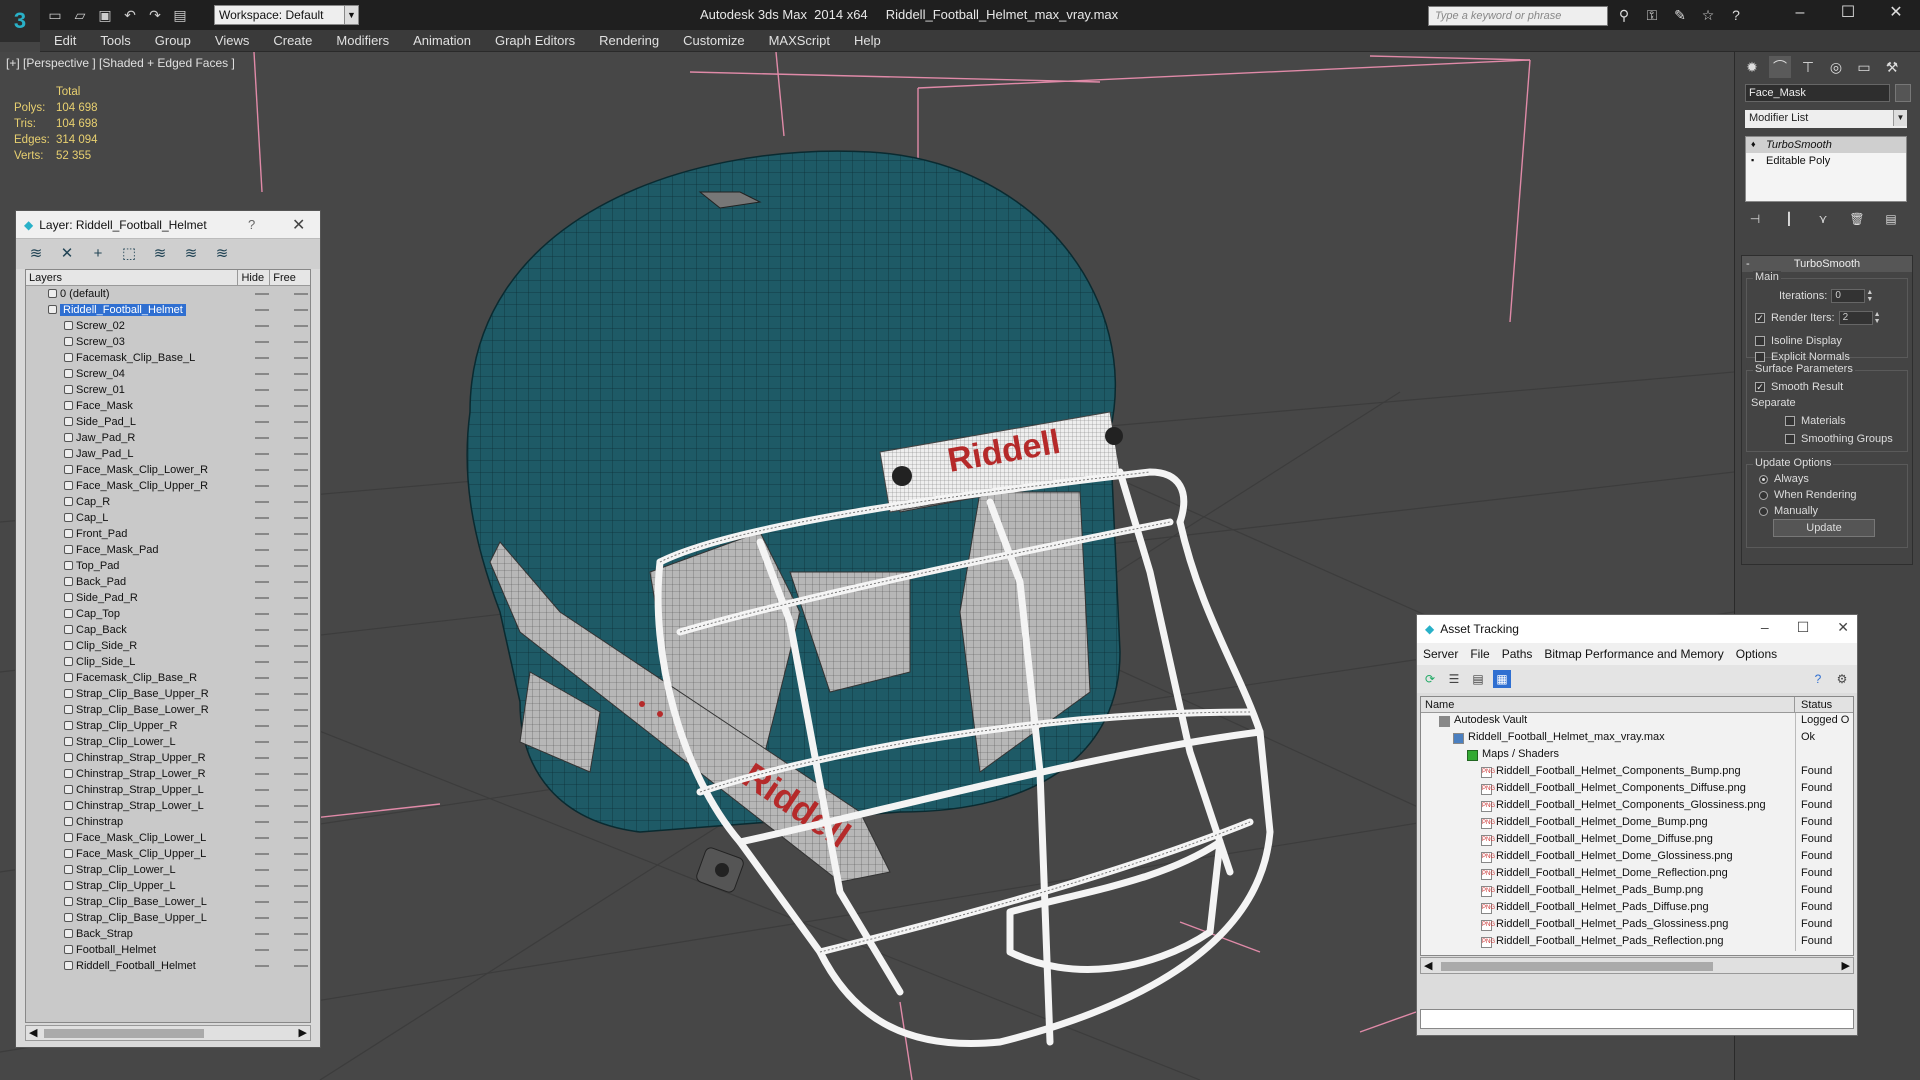  I want to click on close-icon: ✕, so click(1896, 13).